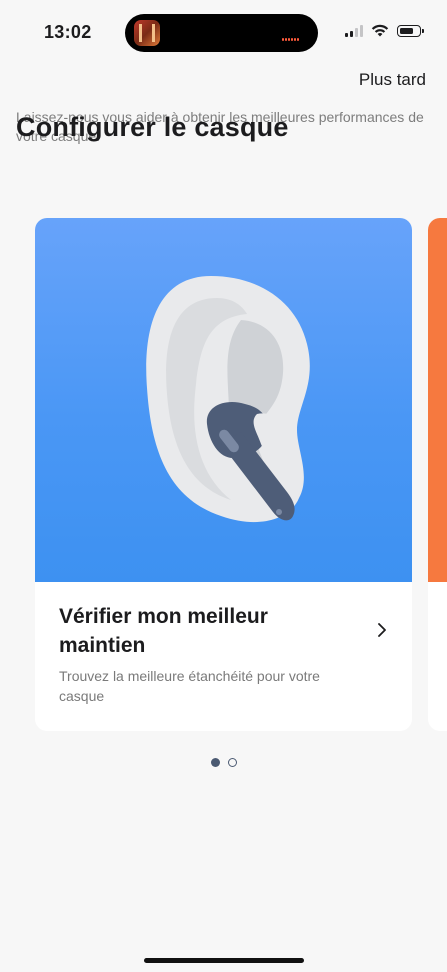 The height and width of the screenshot is (972, 447). I want to click on status-time: 13:02, so click(68, 32).